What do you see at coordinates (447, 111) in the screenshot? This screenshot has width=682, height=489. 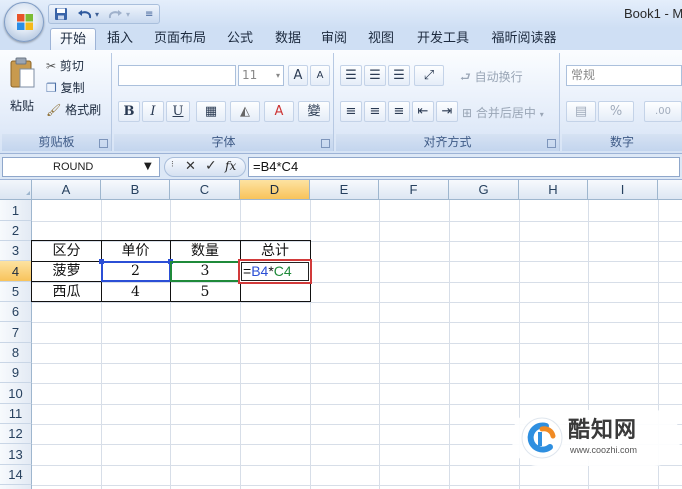 I see `increase-indent-button: ⇥` at bounding box center [447, 111].